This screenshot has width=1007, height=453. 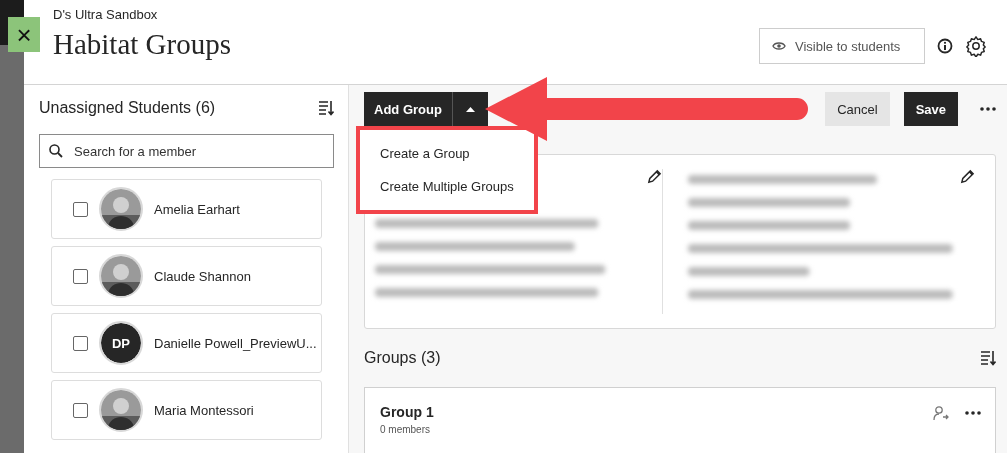 What do you see at coordinates (405, 429) in the screenshot?
I see `member-count: 0 members` at bounding box center [405, 429].